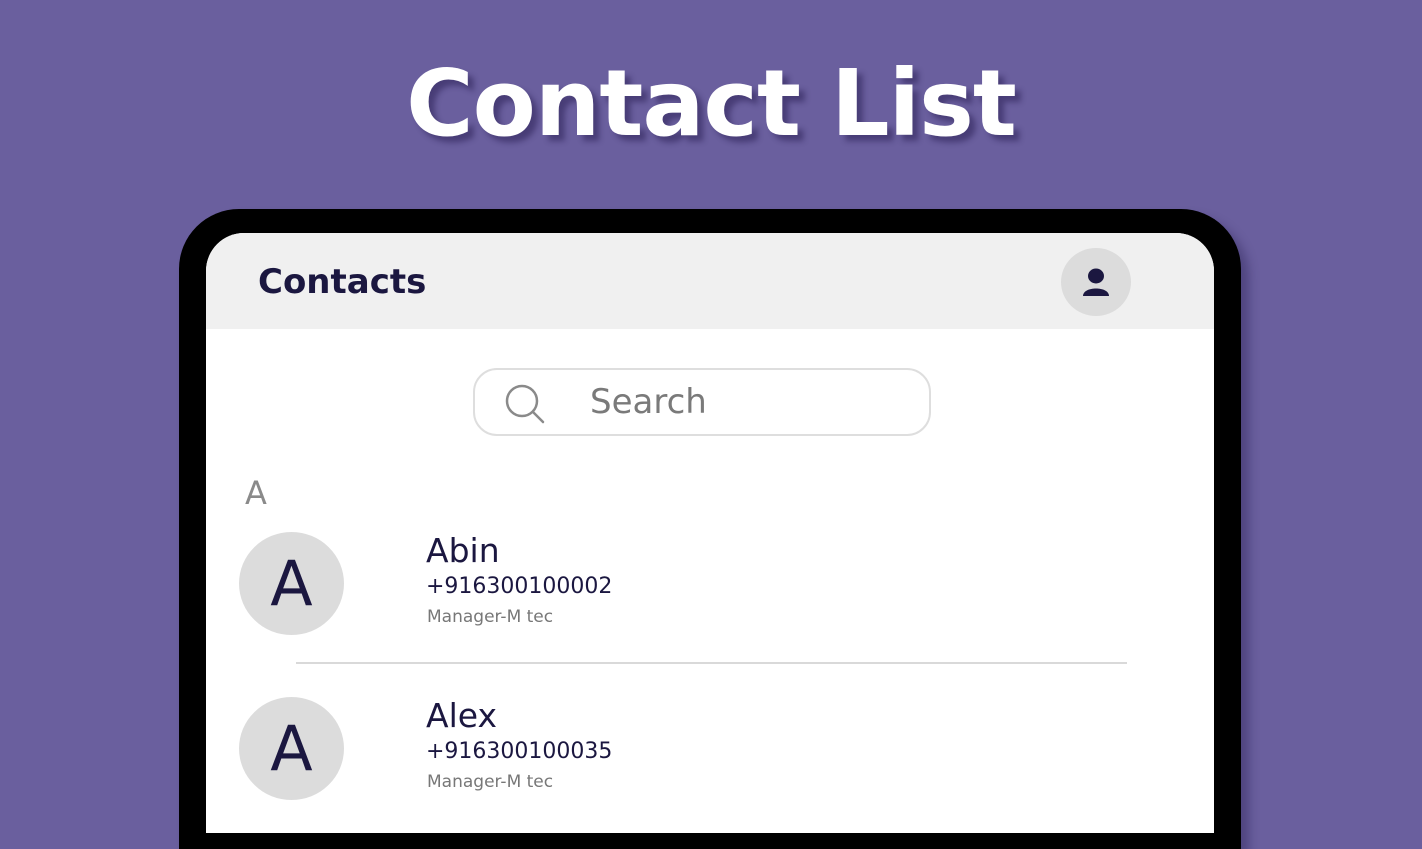  What do you see at coordinates (519, 586) in the screenshot?
I see `contact-phone: +916300100002` at bounding box center [519, 586].